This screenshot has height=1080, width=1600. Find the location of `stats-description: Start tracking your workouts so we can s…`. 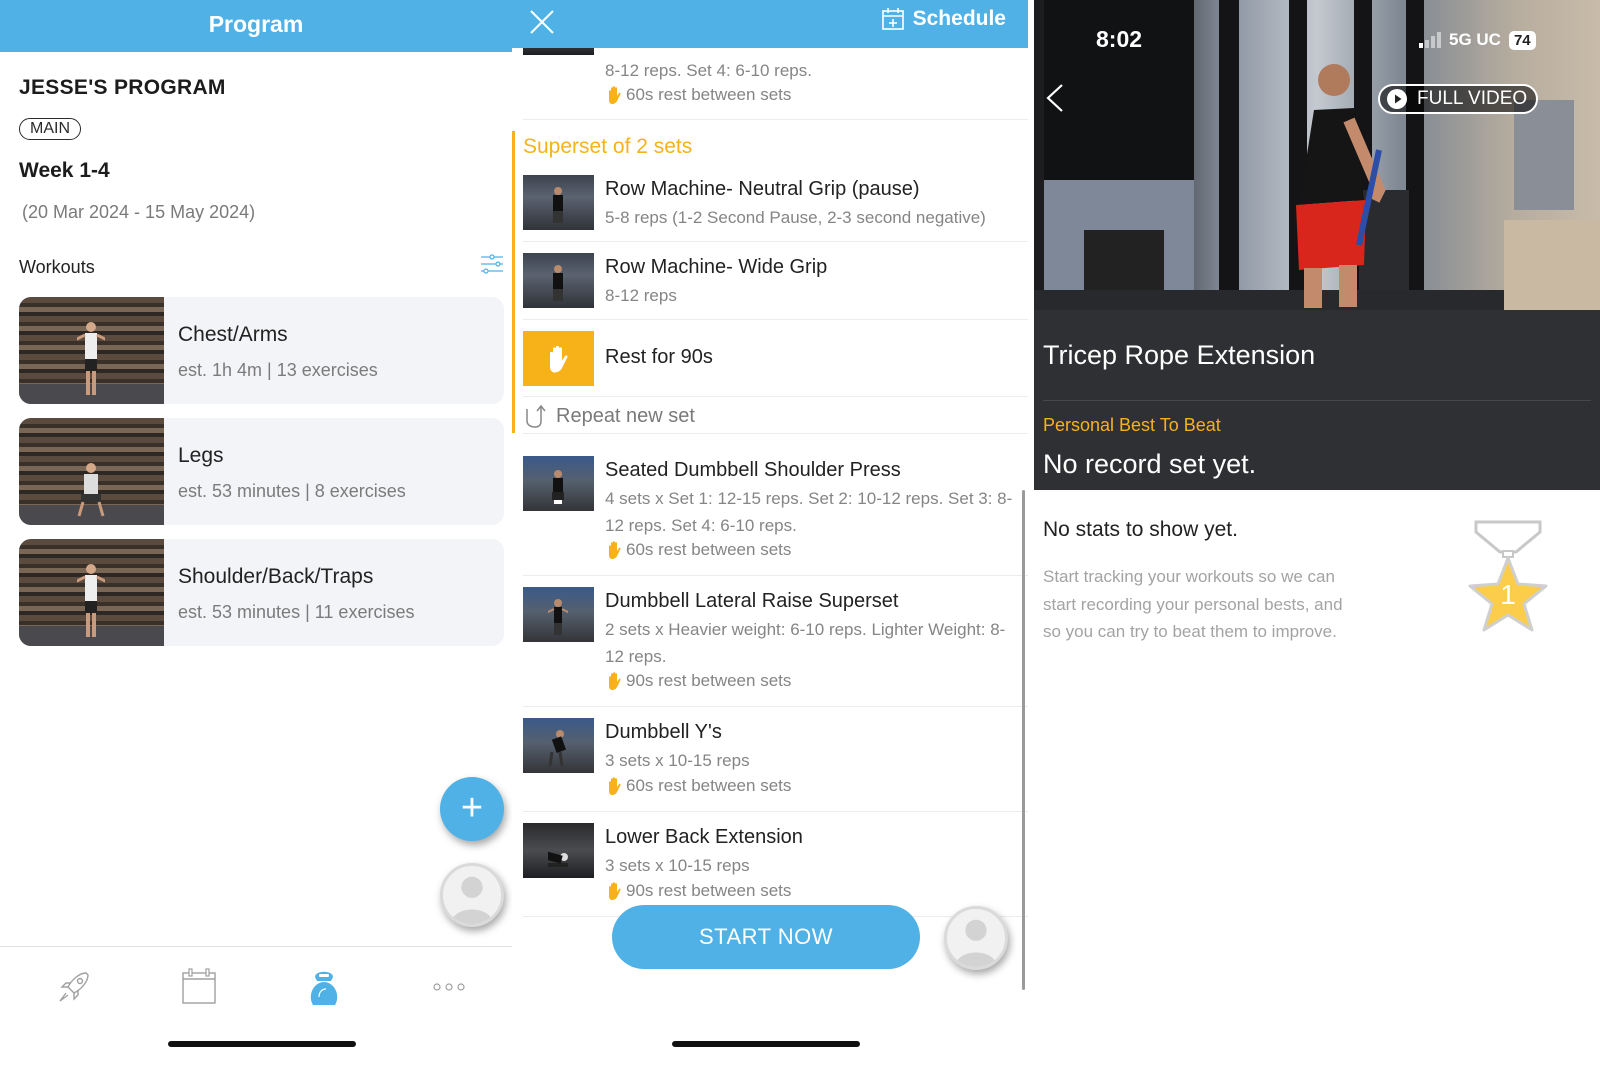

stats-description: Start tracking your workouts so we can s… is located at coordinates (1193, 604).